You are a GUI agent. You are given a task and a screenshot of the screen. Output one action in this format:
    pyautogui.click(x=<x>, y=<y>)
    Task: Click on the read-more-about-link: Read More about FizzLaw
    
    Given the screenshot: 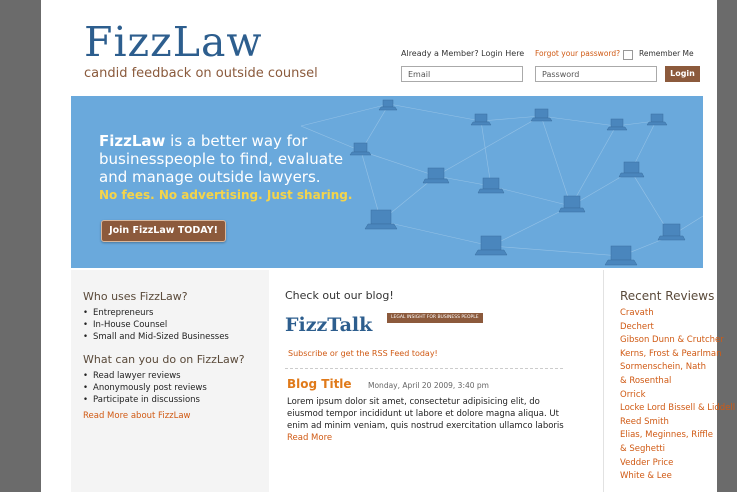 What is the action you would take?
    pyautogui.click(x=176, y=416)
    